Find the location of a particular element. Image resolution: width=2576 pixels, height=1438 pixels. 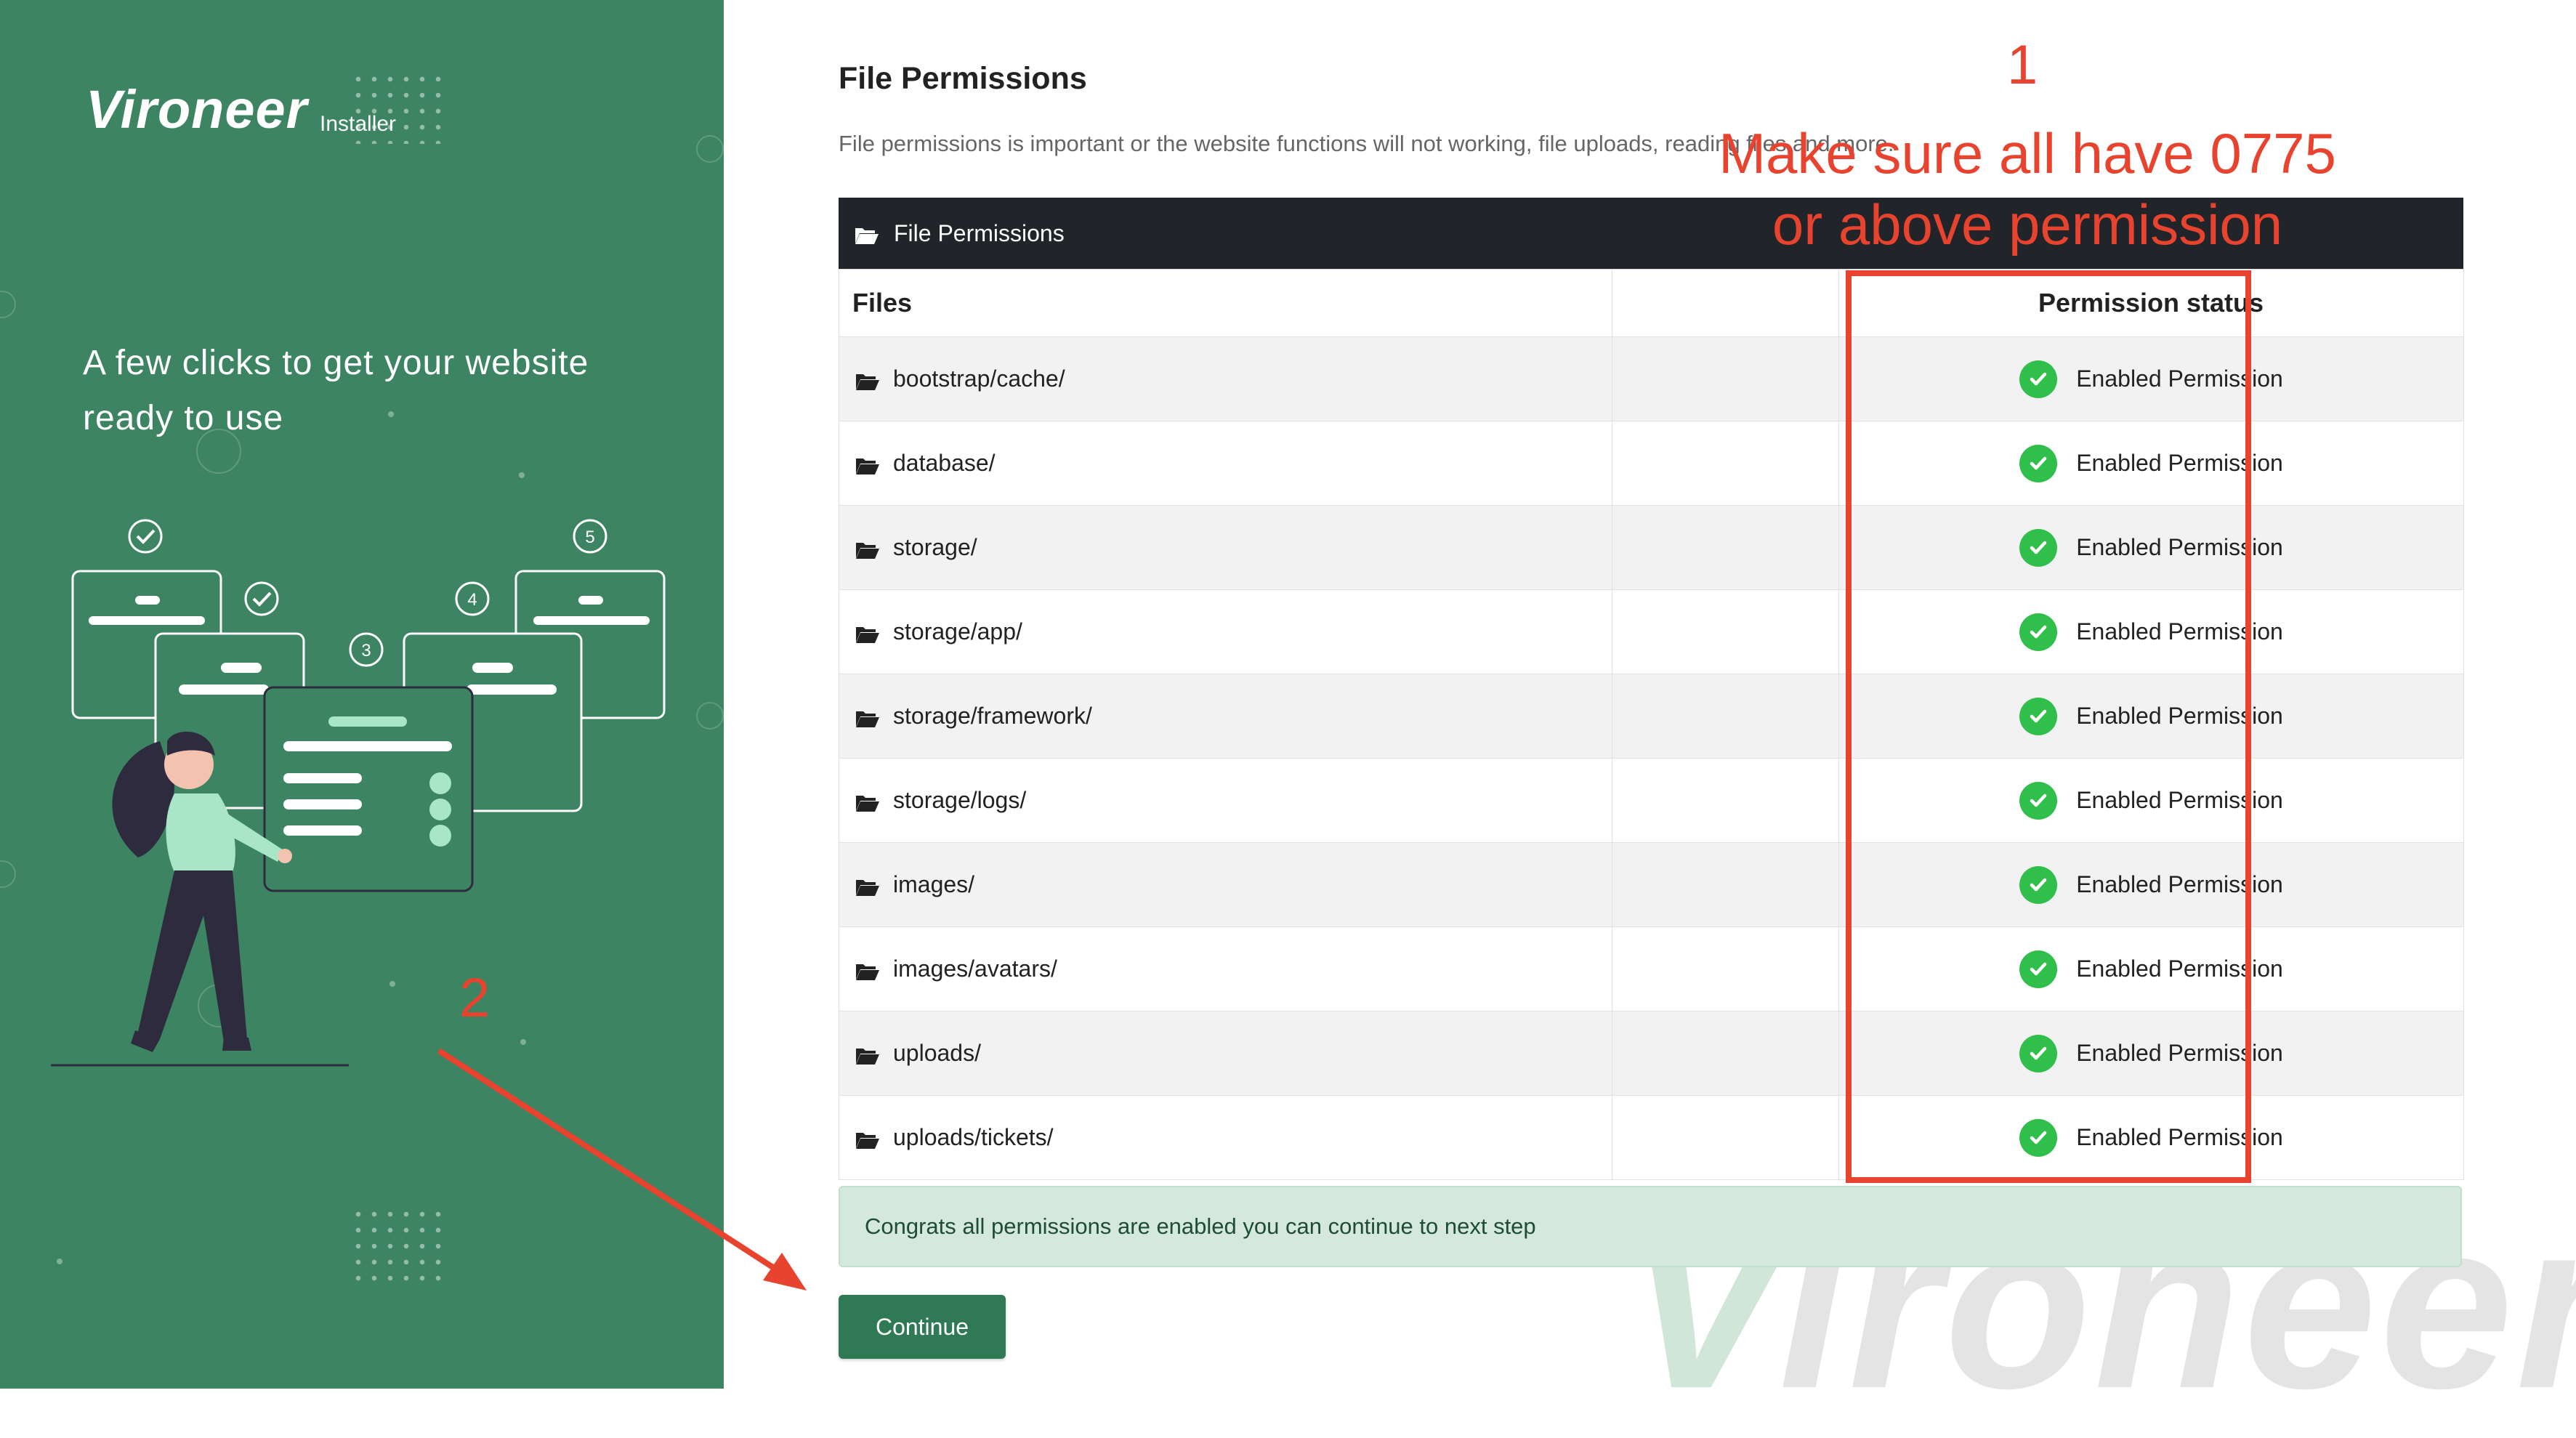

file-path: storage/app/ is located at coordinates (958, 631).